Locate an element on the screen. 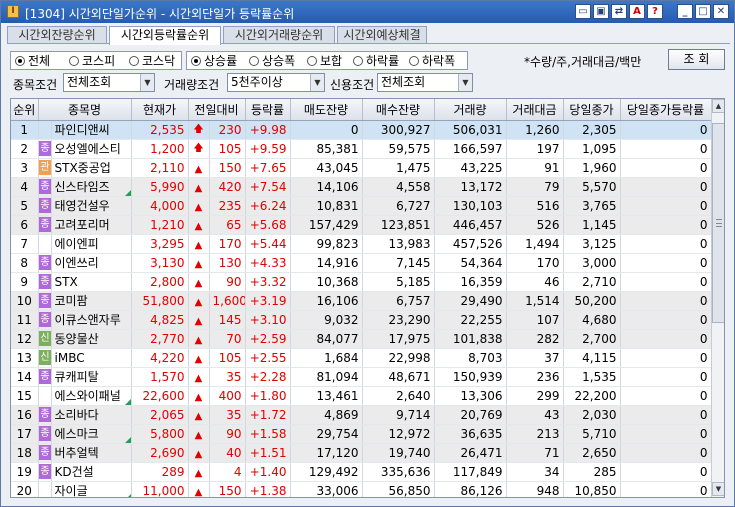 This screenshot has height=507, width=735. radio-flat: 보합 is located at coordinates (324, 61).